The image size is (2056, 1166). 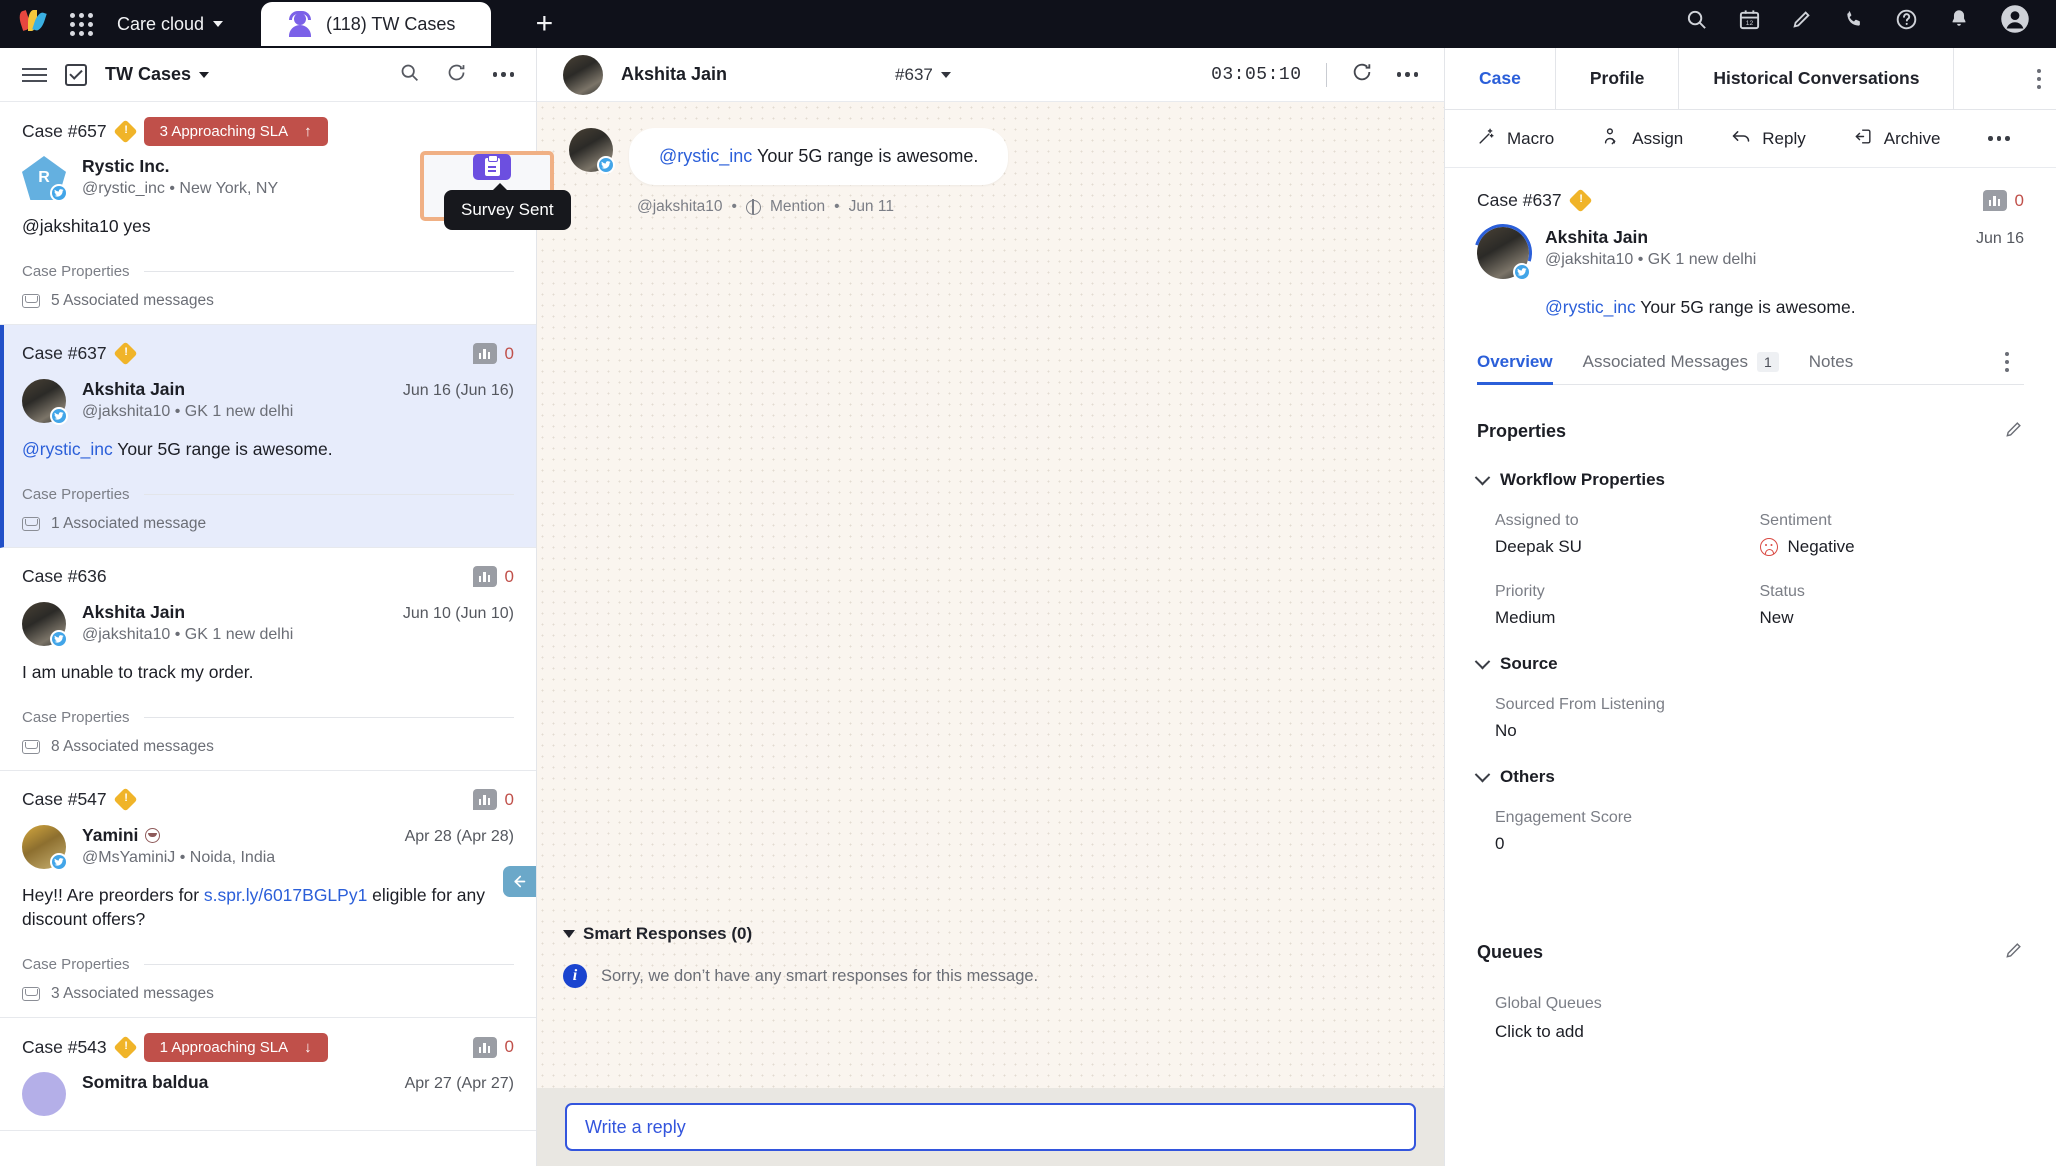 I want to click on field-value: Medium, so click(x=1627, y=618).